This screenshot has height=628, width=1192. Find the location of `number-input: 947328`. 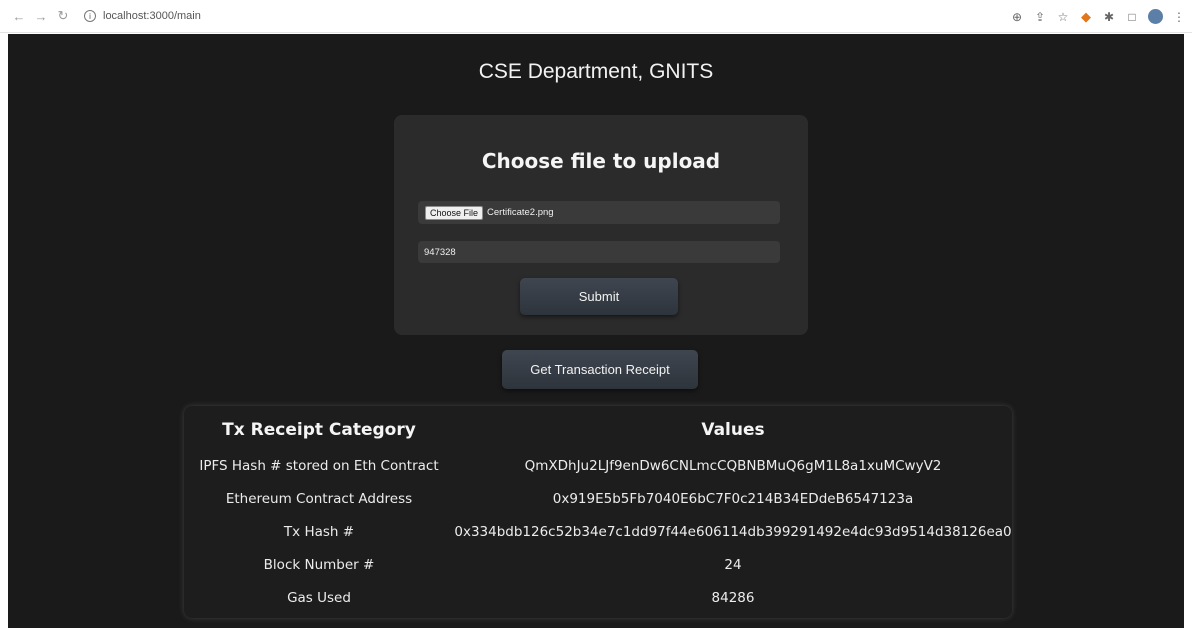

number-input: 947328 is located at coordinates (599, 252).